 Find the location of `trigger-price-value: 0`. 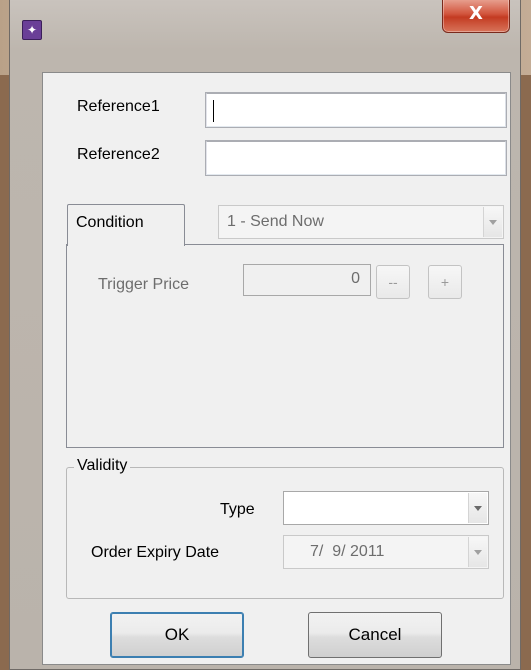

trigger-price-value: 0 is located at coordinates (355, 278).